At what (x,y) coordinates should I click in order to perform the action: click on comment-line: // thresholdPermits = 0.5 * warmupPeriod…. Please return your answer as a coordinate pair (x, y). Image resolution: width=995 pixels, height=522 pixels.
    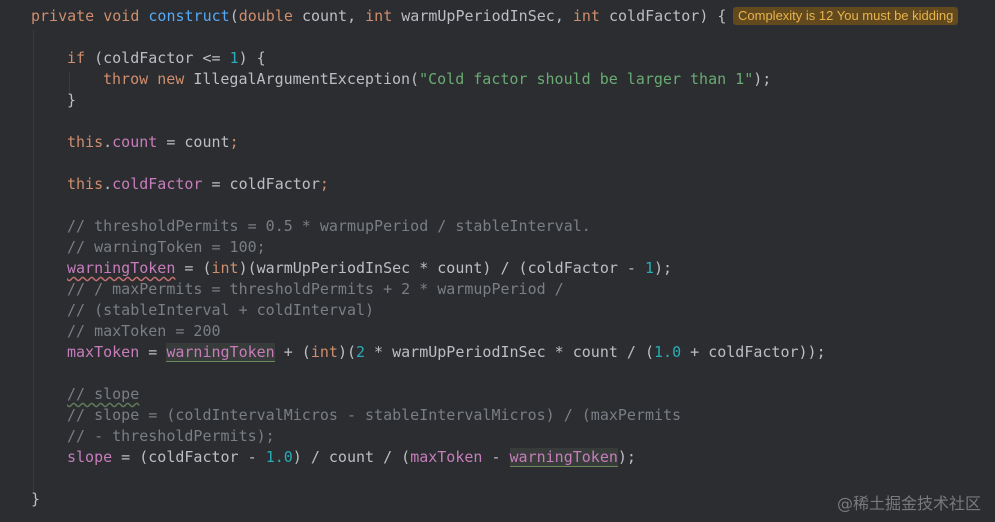
    Looking at the image, I should click on (329, 226).